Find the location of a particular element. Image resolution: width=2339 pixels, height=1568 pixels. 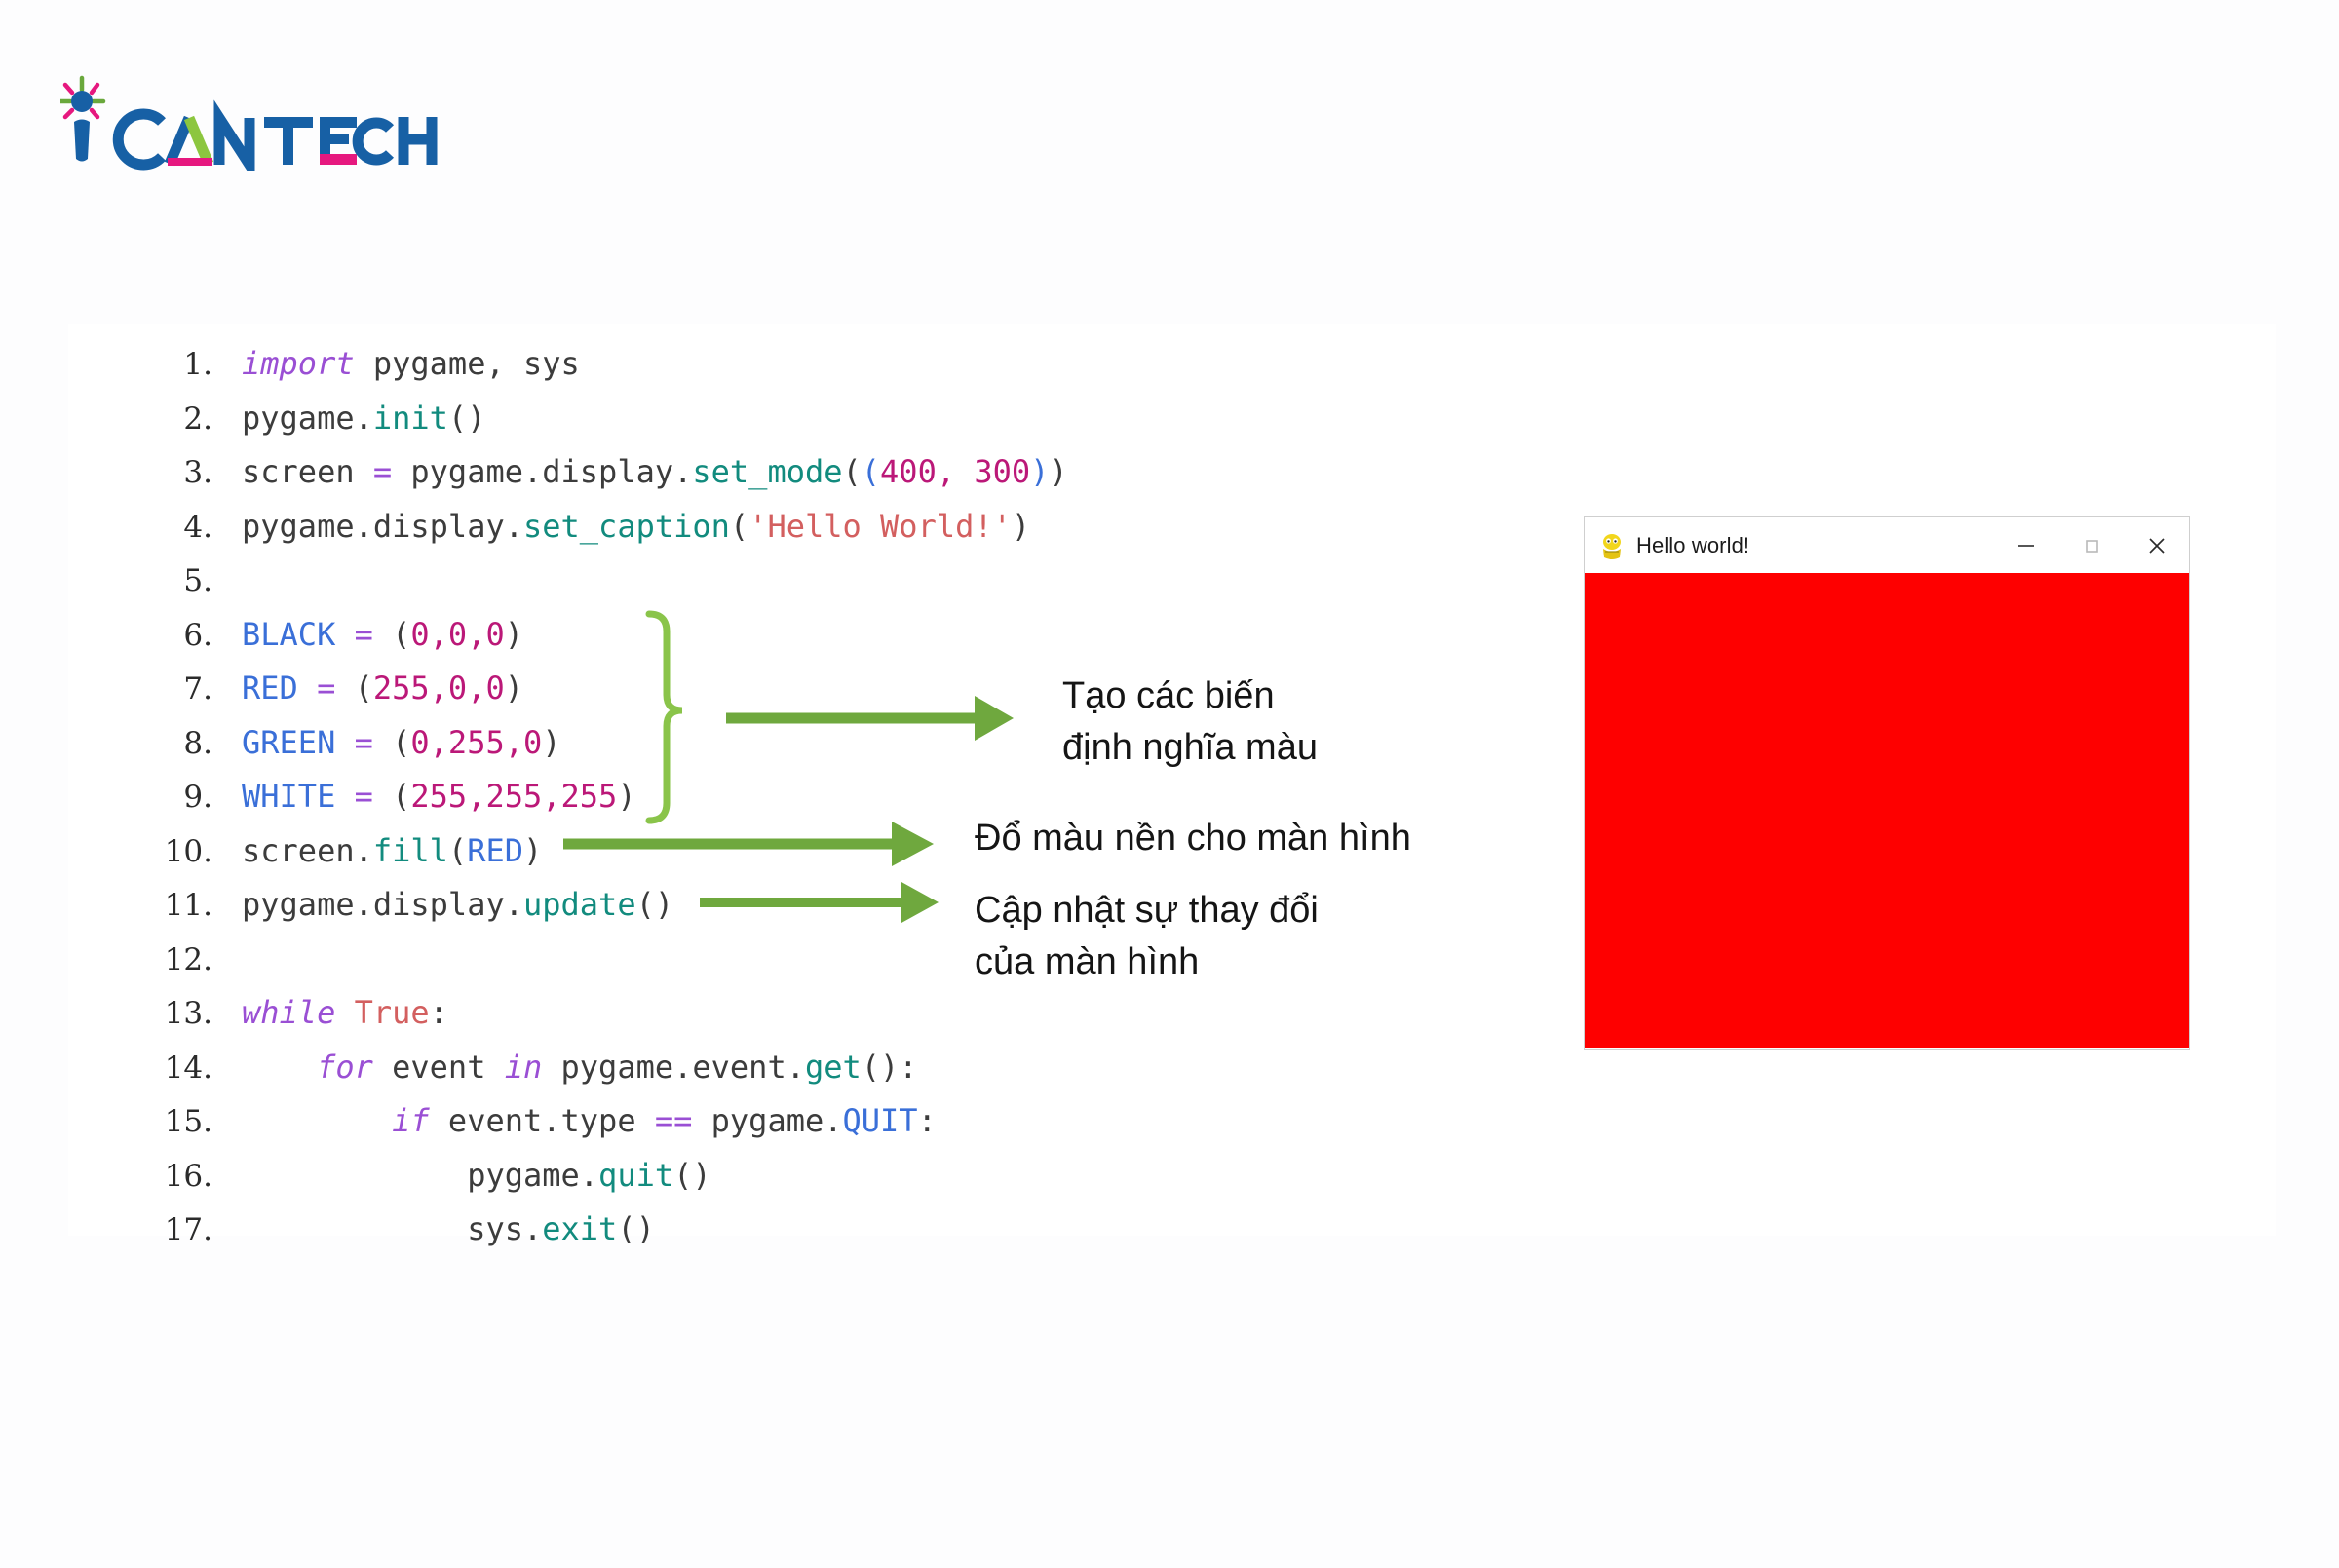

code-token: True is located at coordinates (392, 1012).